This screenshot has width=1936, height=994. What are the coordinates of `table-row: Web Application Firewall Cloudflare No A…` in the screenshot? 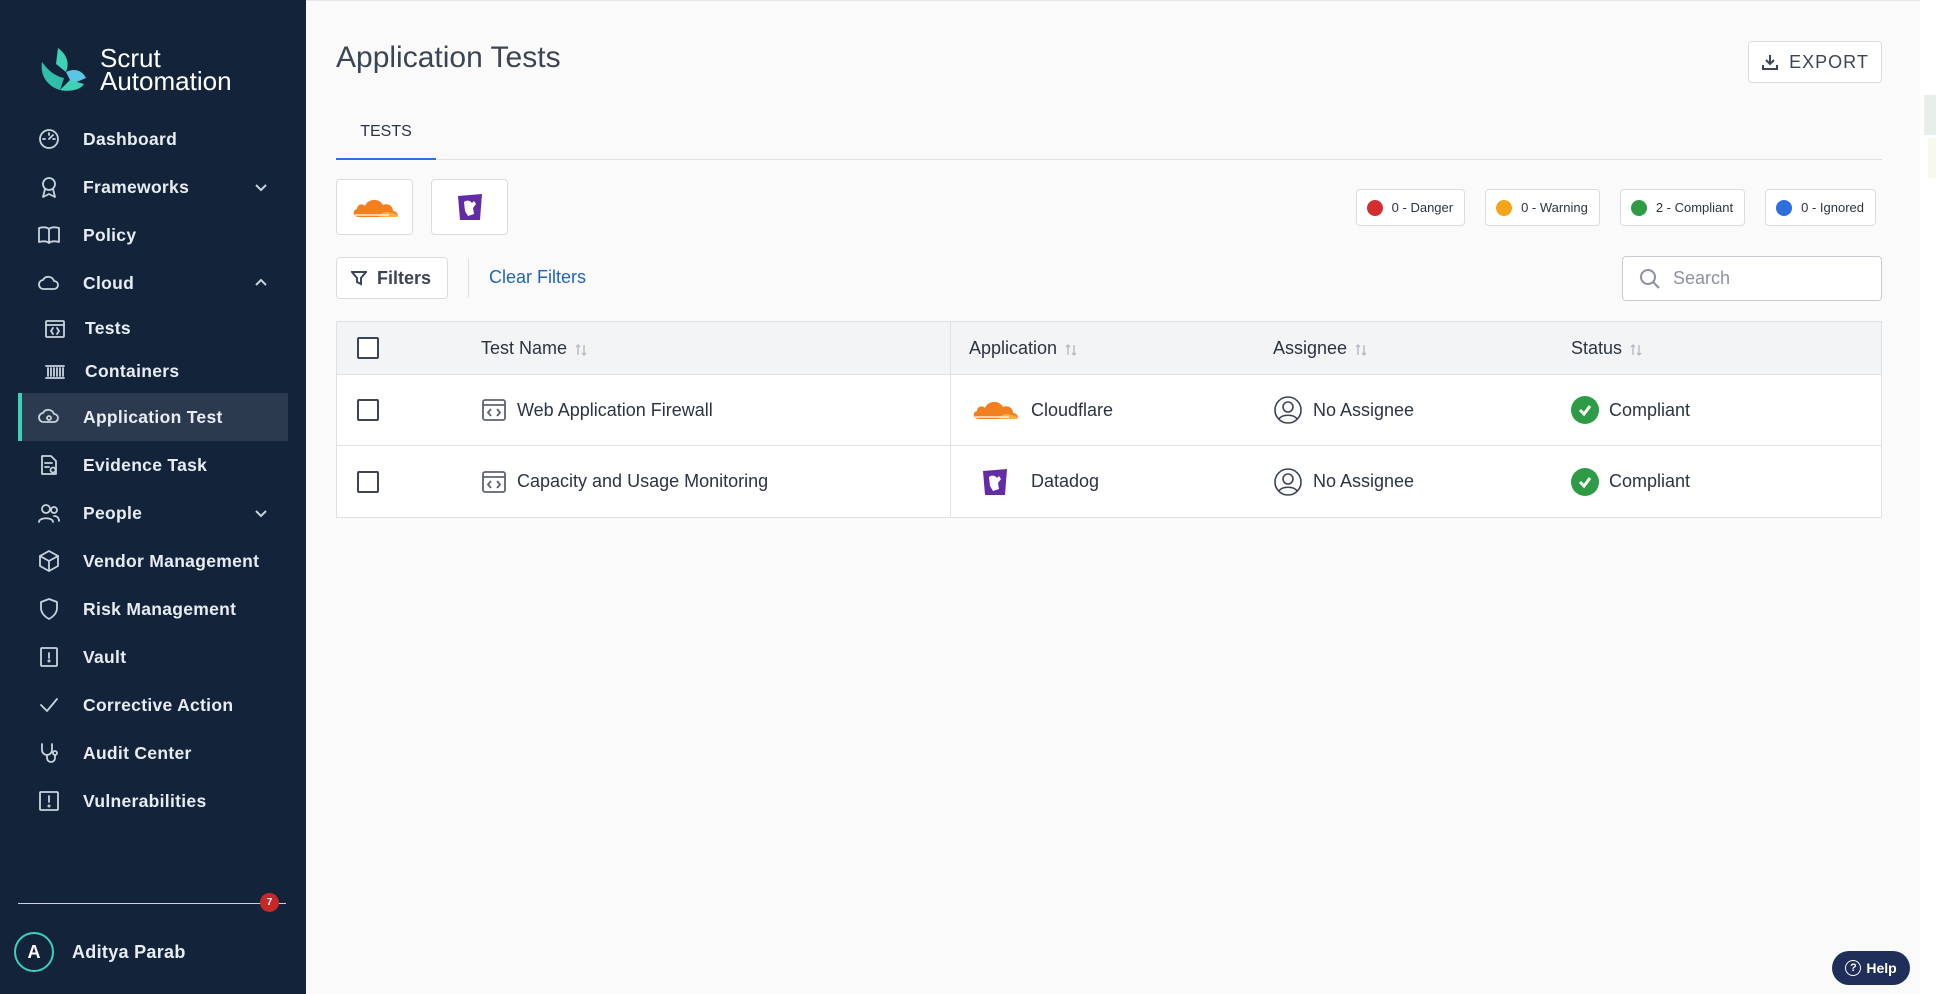 It's located at (1109, 410).